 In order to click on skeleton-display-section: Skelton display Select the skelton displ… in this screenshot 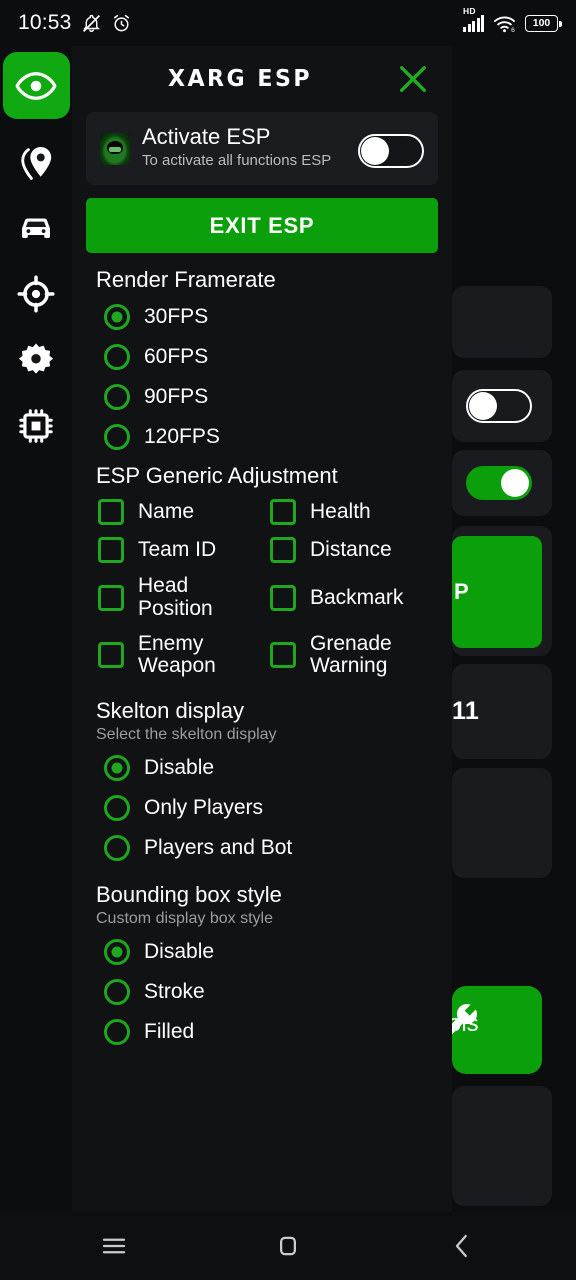, I will do `click(262, 783)`.